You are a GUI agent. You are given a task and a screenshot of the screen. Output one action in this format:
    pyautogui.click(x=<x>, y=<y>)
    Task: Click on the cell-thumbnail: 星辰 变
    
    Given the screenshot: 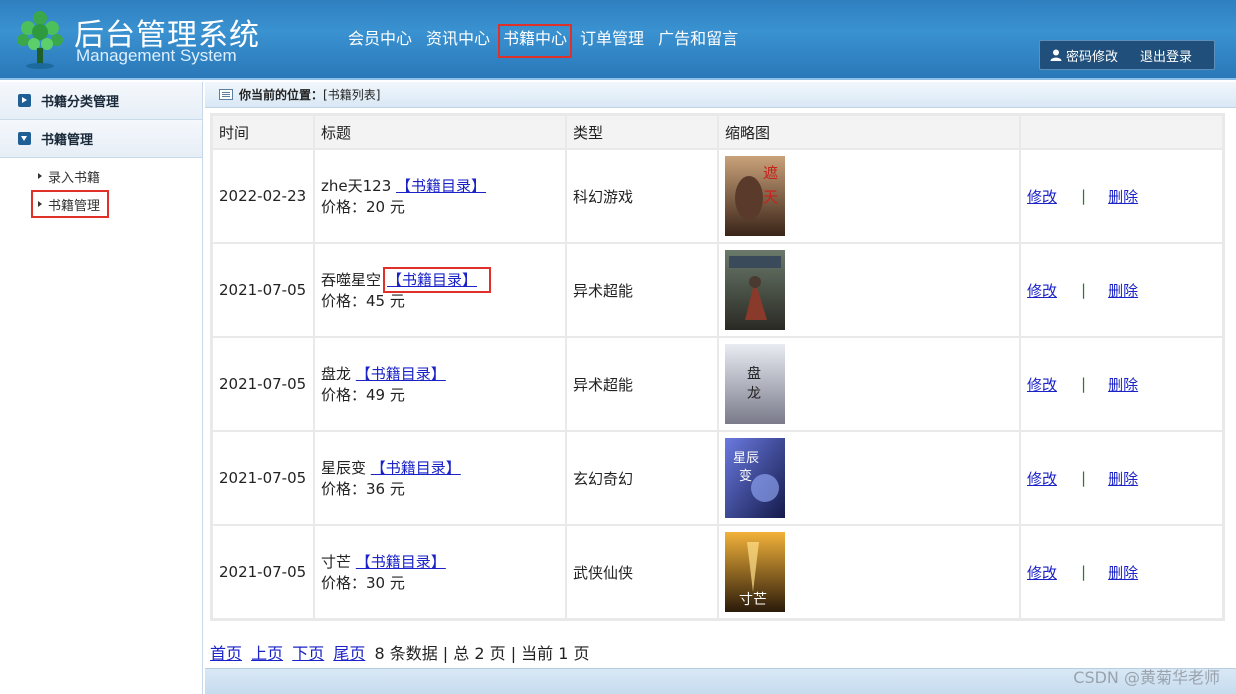 What is the action you would take?
    pyautogui.click(x=869, y=478)
    